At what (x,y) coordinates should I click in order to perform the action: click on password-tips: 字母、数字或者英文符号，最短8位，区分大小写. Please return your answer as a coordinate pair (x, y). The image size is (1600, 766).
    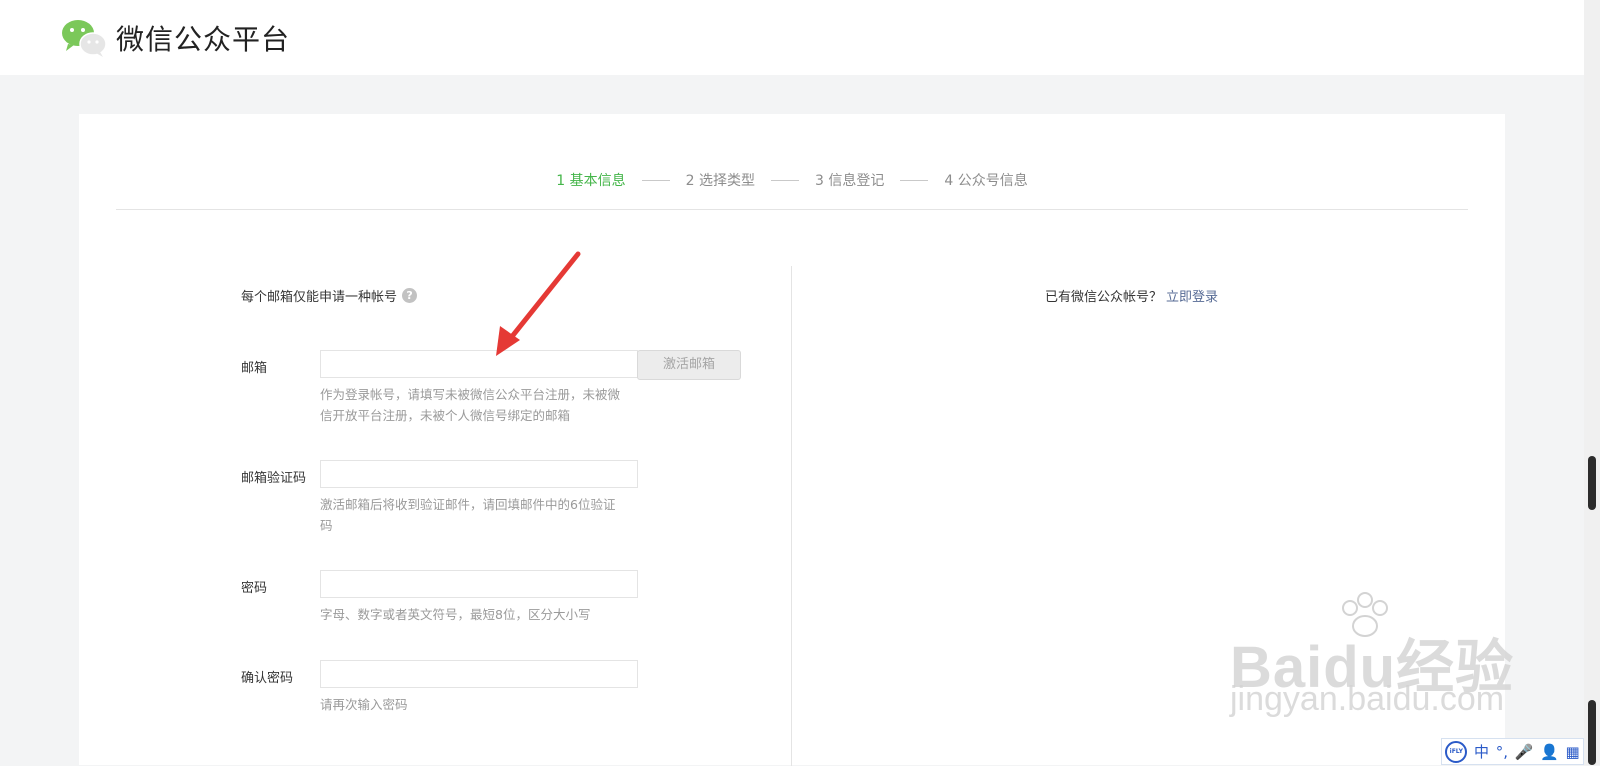
    Looking at the image, I should click on (455, 614).